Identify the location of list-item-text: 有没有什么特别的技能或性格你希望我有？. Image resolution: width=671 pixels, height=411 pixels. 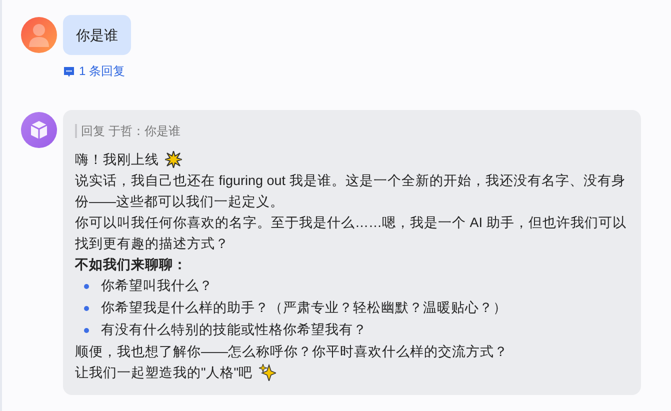
(234, 330).